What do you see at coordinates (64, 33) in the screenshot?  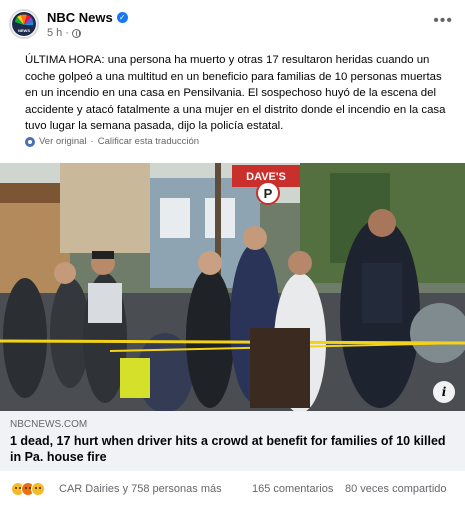 I see `post-meta: 5 h ·` at bounding box center [64, 33].